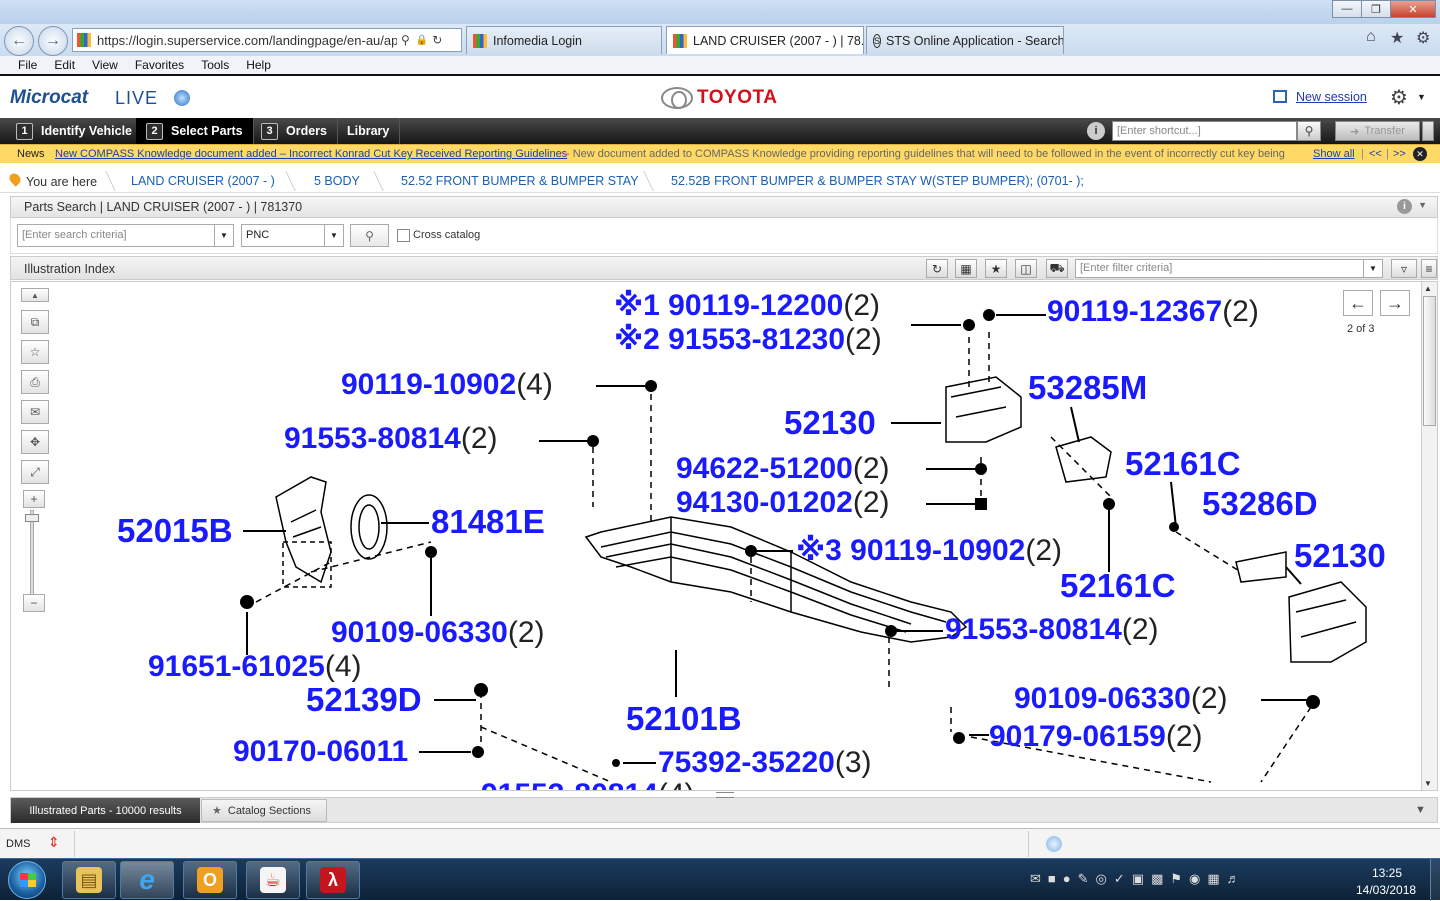 The height and width of the screenshot is (901, 1440). Describe the element at coordinates (1375, 154) in the screenshot. I see `news-prev-link: <<` at that location.